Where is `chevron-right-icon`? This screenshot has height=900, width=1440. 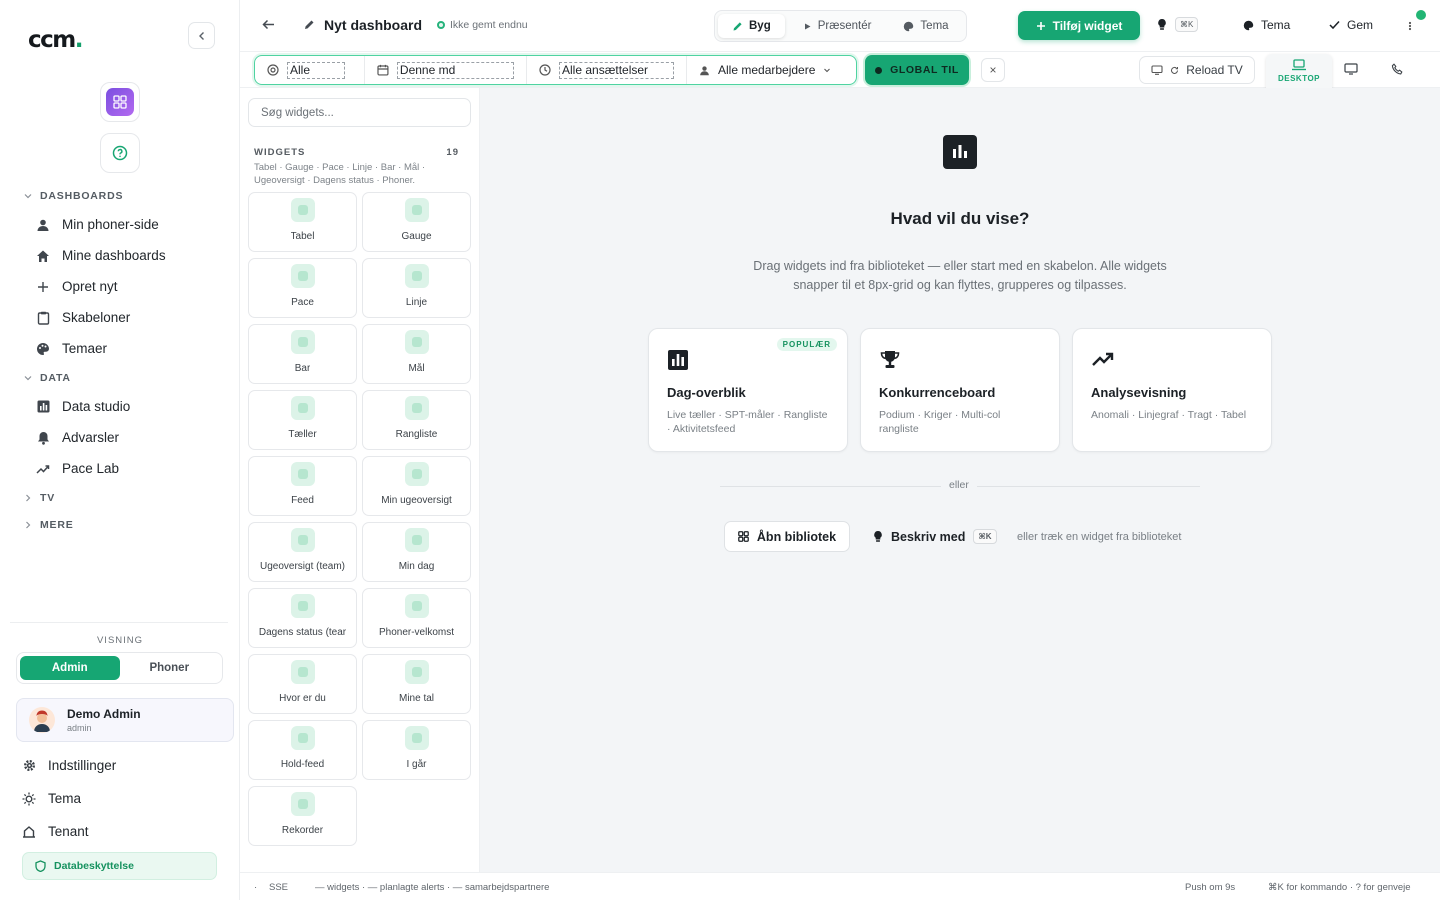
chevron-right-icon is located at coordinates (28, 498).